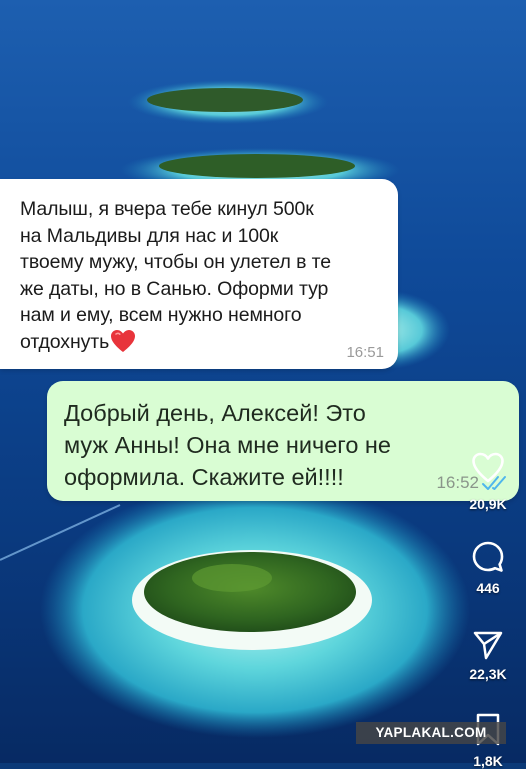  I want to click on outgoing-line: муж Анны! Она мне ничего не, so click(227, 445).